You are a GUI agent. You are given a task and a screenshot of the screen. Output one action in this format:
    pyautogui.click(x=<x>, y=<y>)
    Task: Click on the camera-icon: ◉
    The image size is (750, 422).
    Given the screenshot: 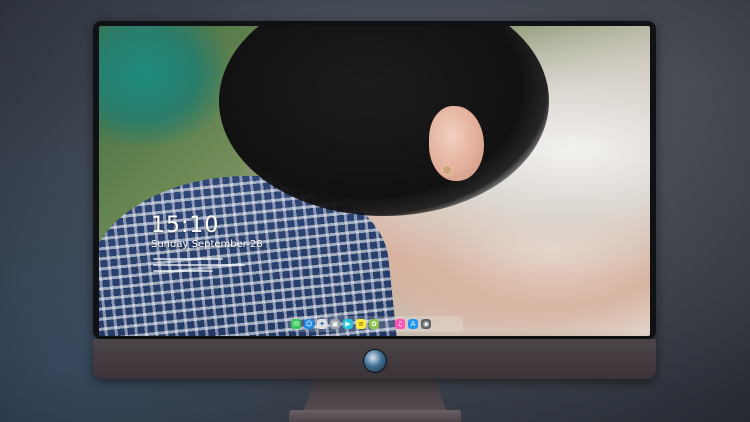 What is the action you would take?
    pyautogui.click(x=426, y=324)
    